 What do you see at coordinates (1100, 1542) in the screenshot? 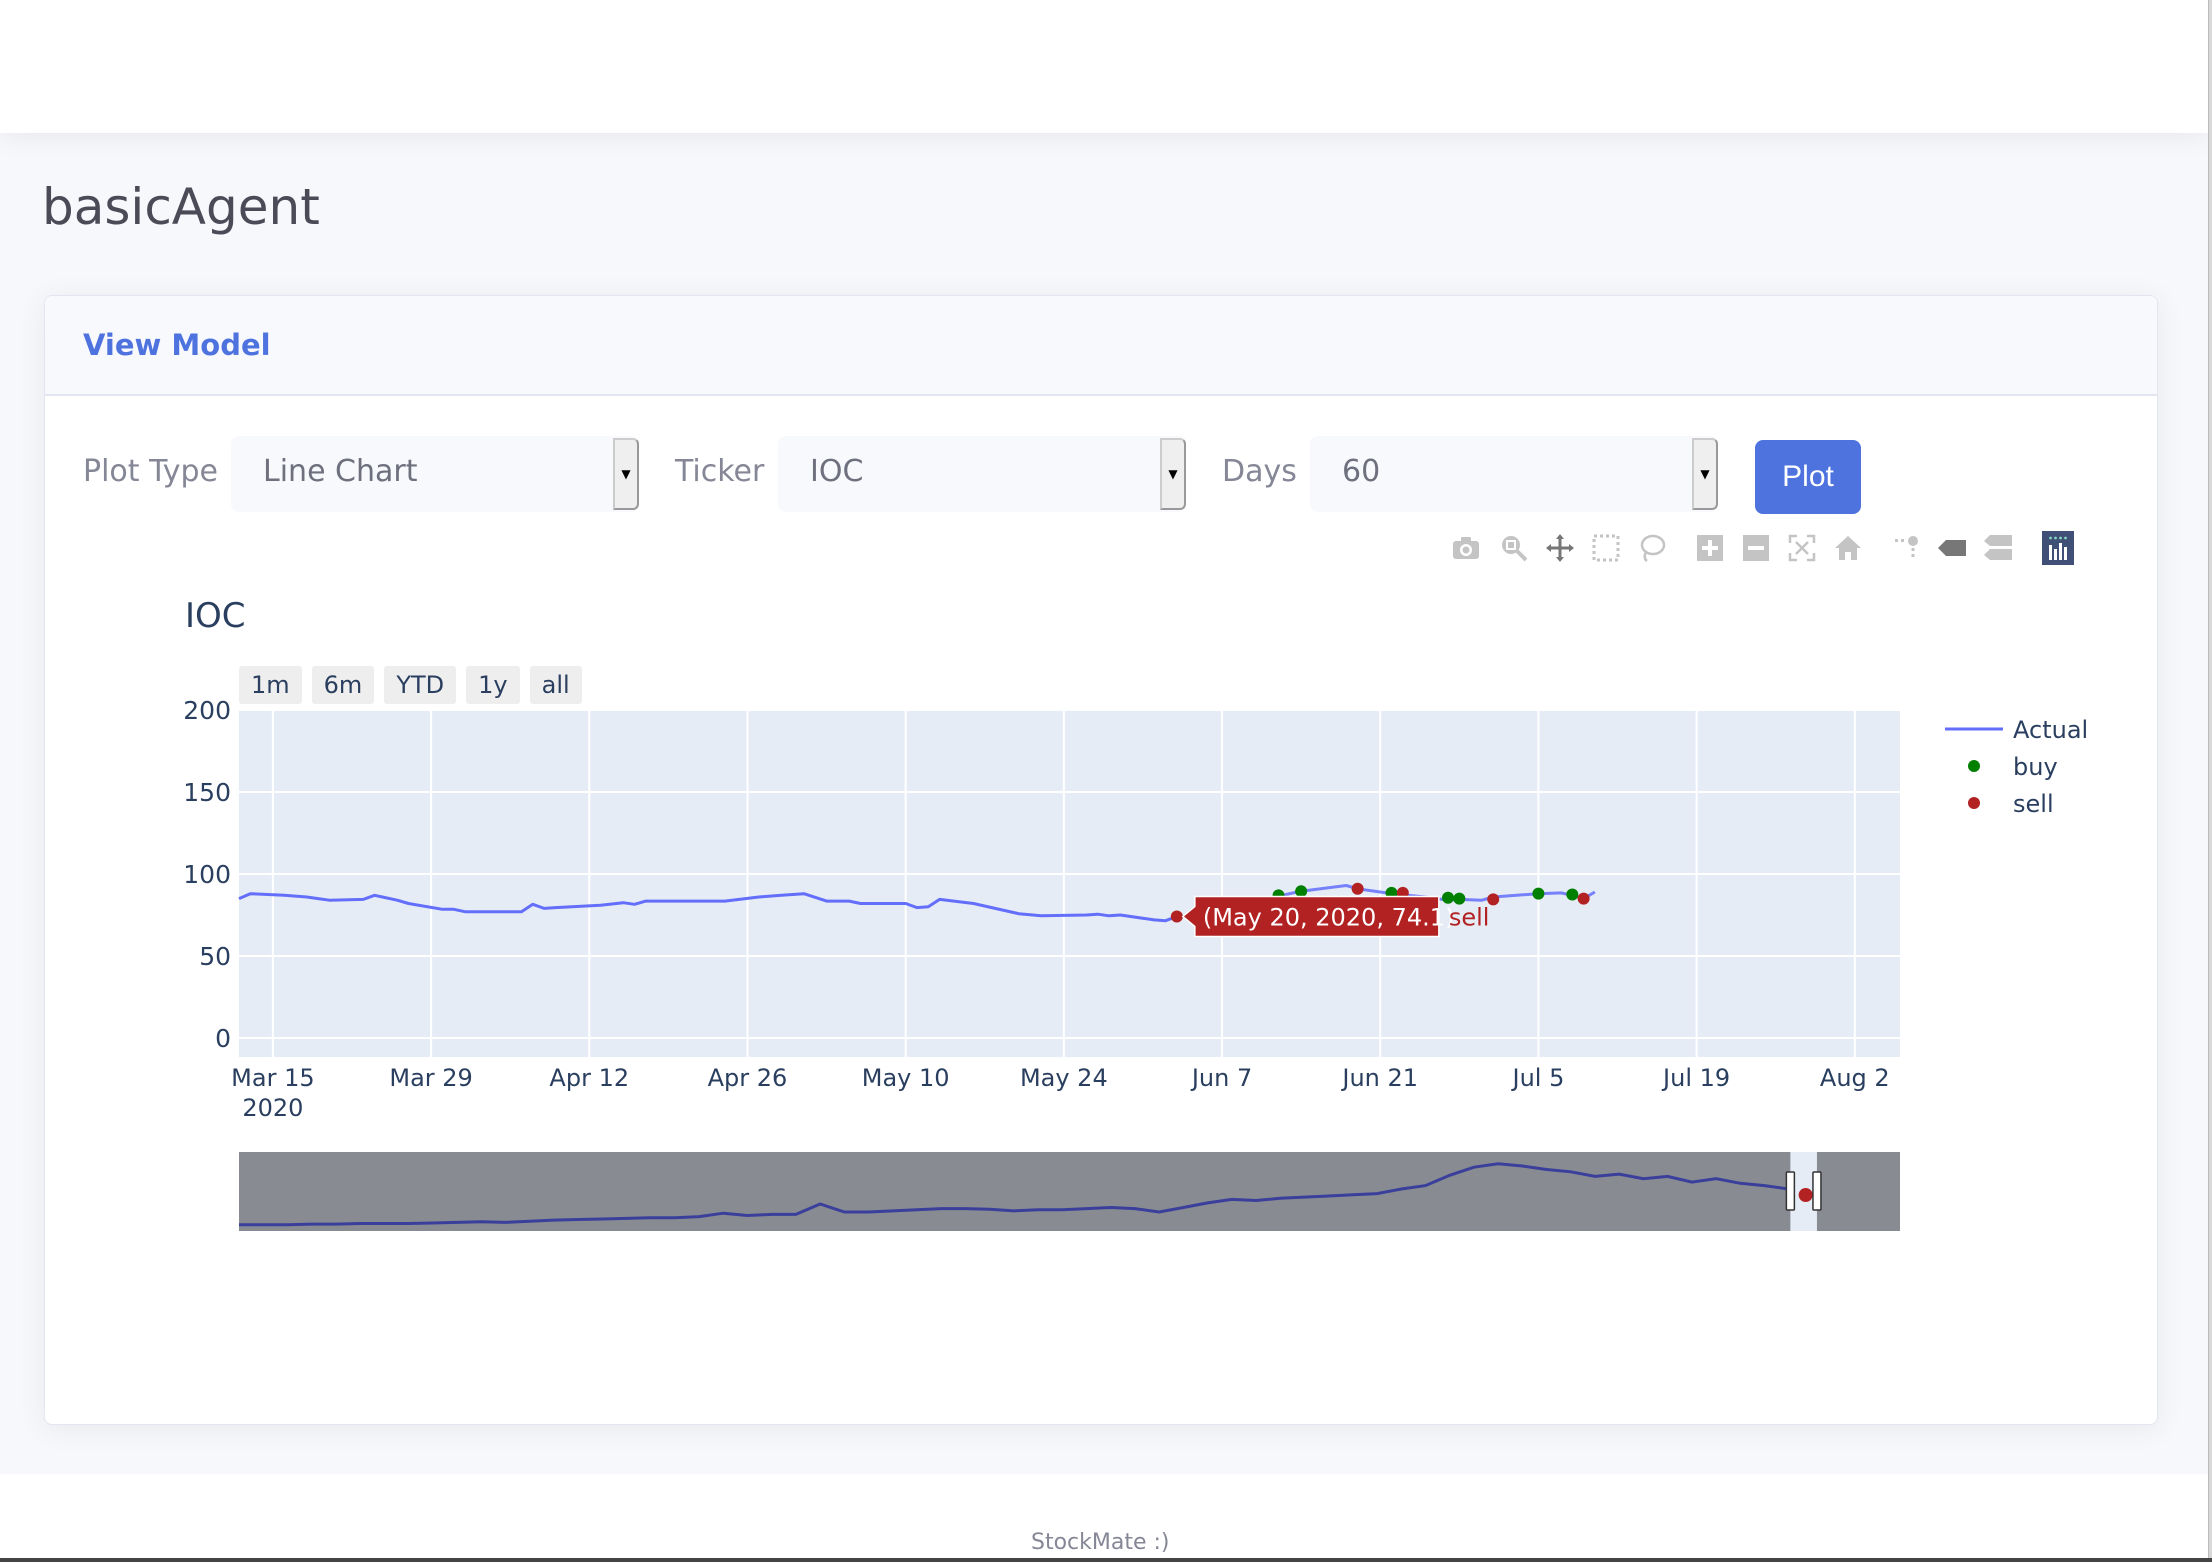
I see `footer-text: StockMate :)` at bounding box center [1100, 1542].